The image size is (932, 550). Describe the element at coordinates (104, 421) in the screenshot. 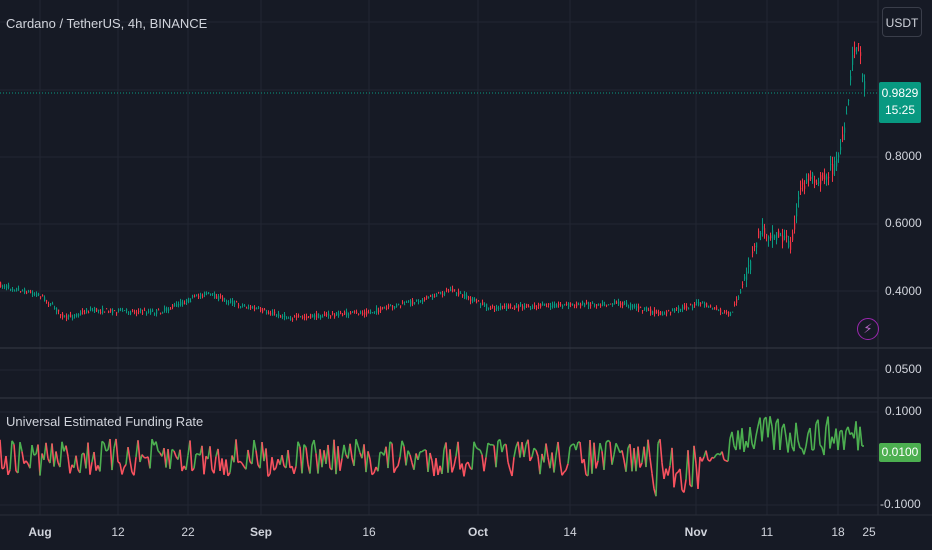

I see `indicator-title: Universal Estimated Funding Rate` at that location.